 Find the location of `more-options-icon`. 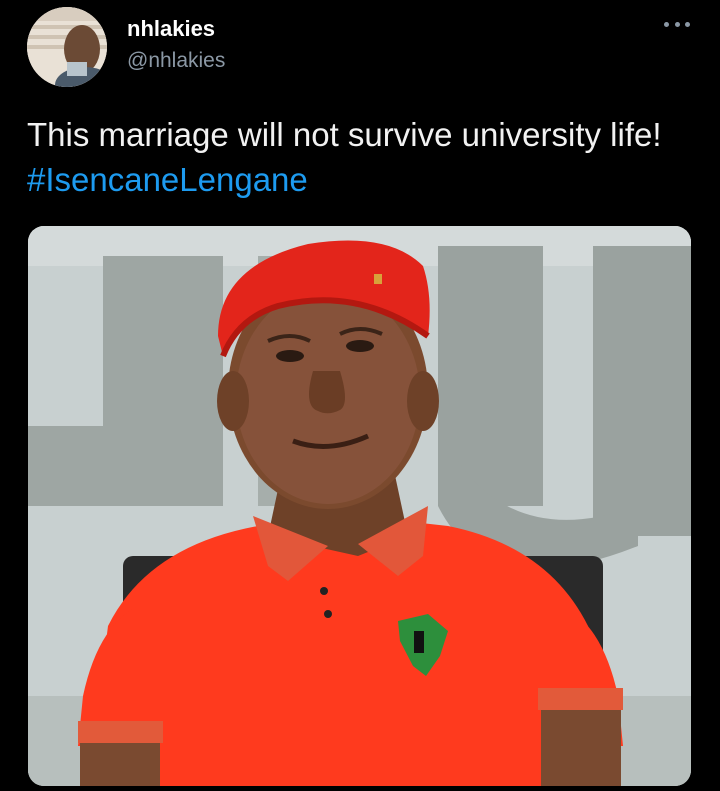

more-options-icon is located at coordinates (677, 24).